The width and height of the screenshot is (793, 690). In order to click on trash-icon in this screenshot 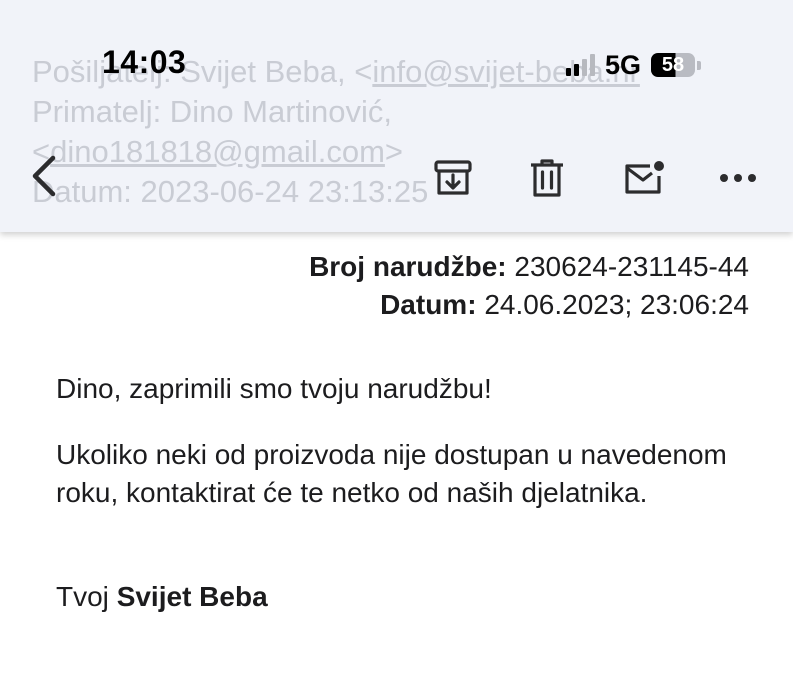, I will do `click(547, 178)`.